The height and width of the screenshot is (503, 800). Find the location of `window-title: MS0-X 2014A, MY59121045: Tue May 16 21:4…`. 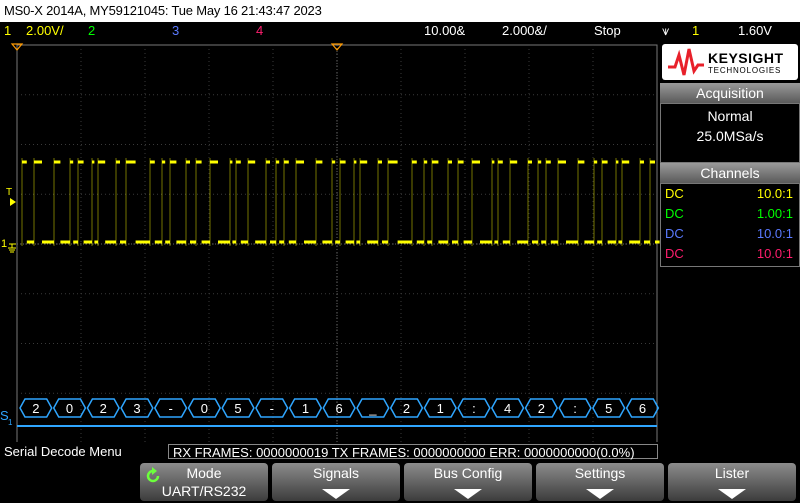

window-title: MS0-X 2014A, MY59121045: Tue May 16 21:4… is located at coordinates (400, 11).